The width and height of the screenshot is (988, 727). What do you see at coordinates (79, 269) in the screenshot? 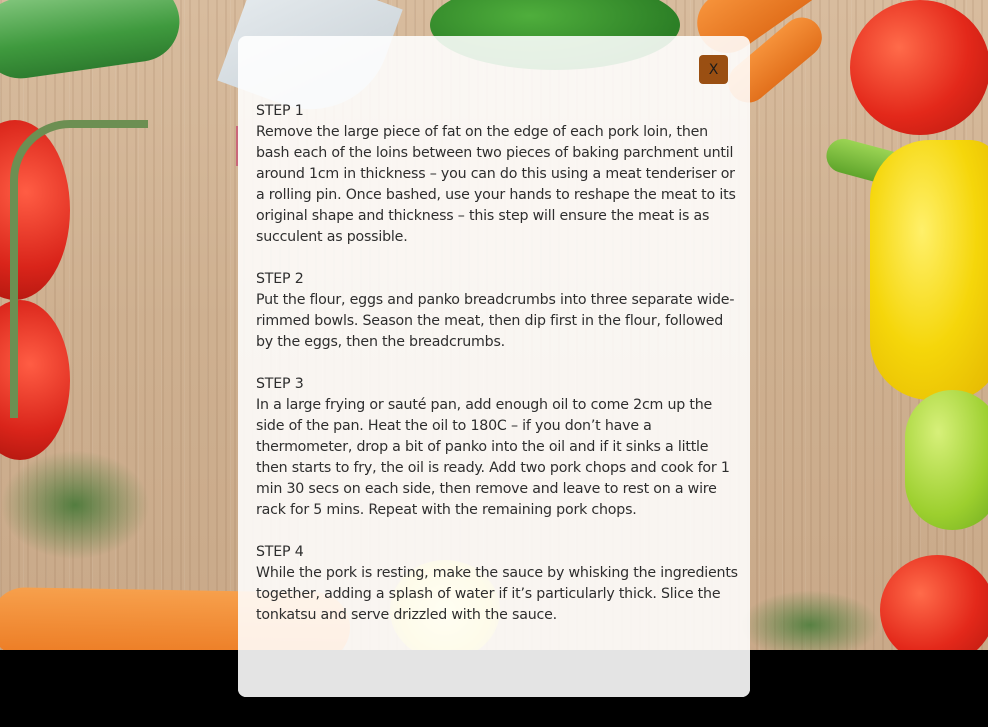
I see `tomato-vine-image` at bounding box center [79, 269].